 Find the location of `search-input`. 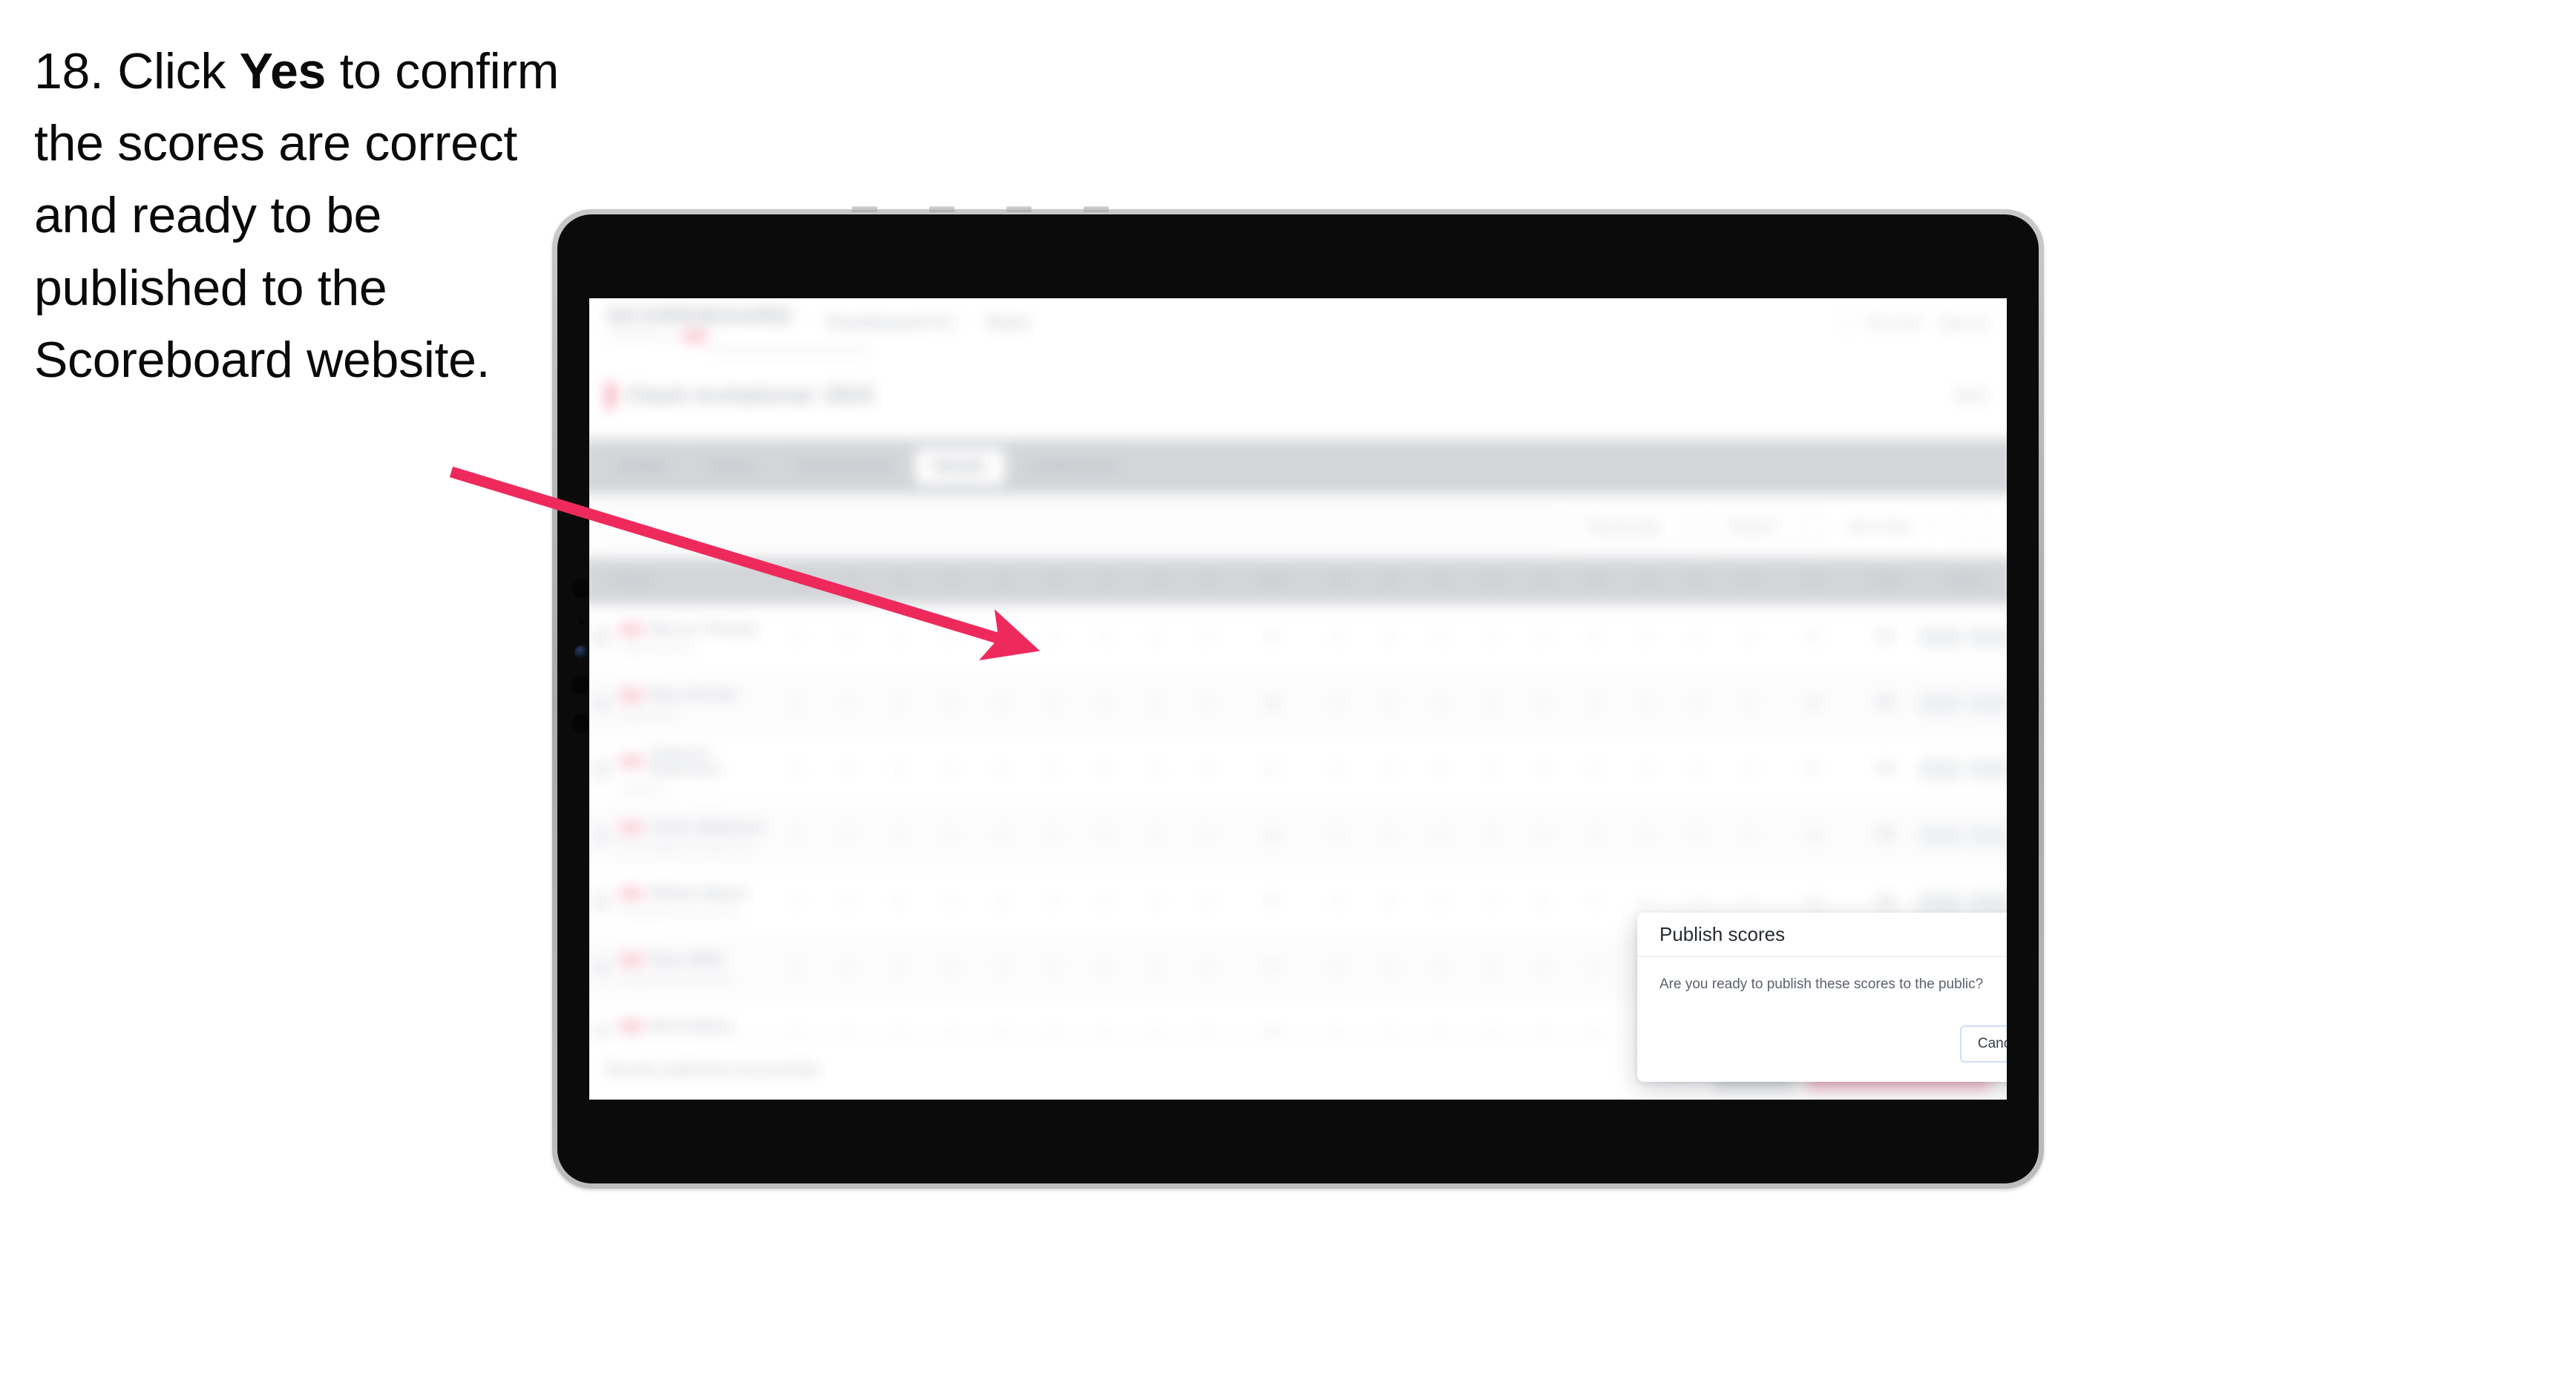

search-input is located at coordinates (1082, 526).